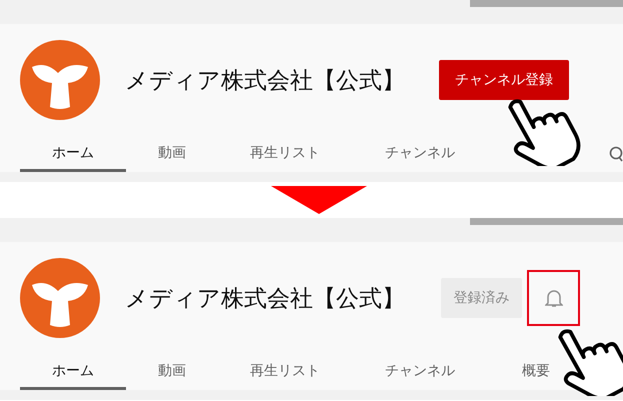  I want to click on channel-tab: 概要, so click(536, 372).